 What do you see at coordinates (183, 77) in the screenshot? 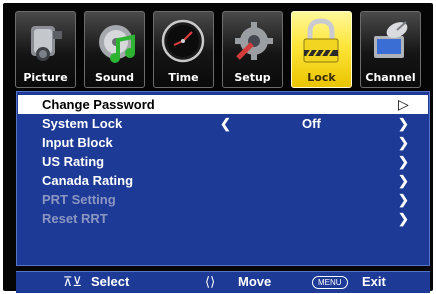
I see `tab-label: Time` at bounding box center [183, 77].